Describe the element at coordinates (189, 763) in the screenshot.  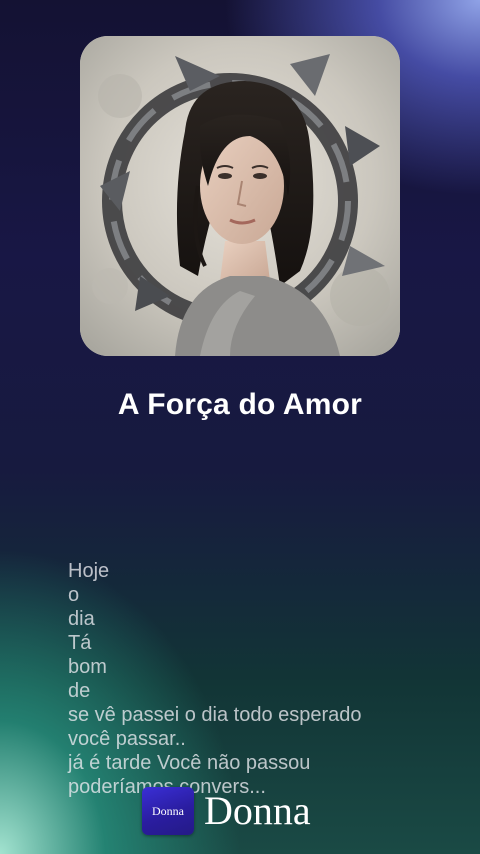
I see `lyric-line: já é tarde Você não passou` at that location.